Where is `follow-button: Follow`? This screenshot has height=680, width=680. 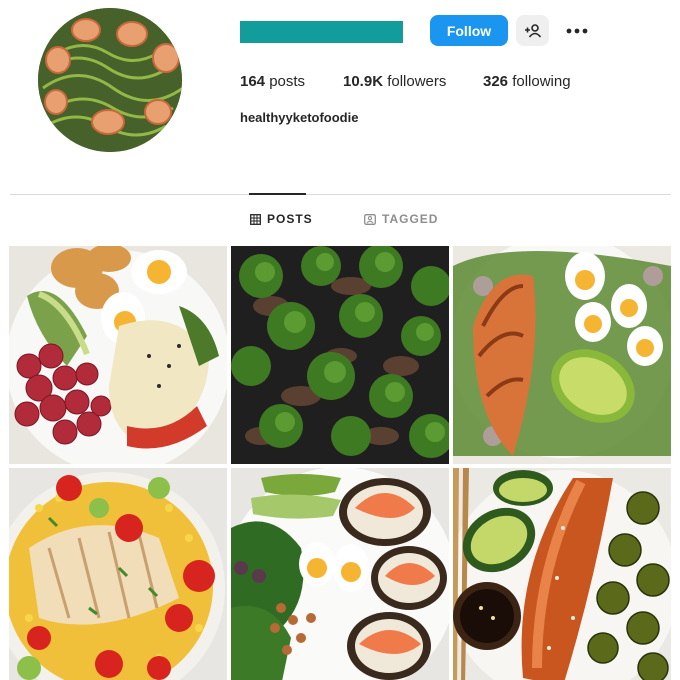 follow-button: Follow is located at coordinates (469, 30).